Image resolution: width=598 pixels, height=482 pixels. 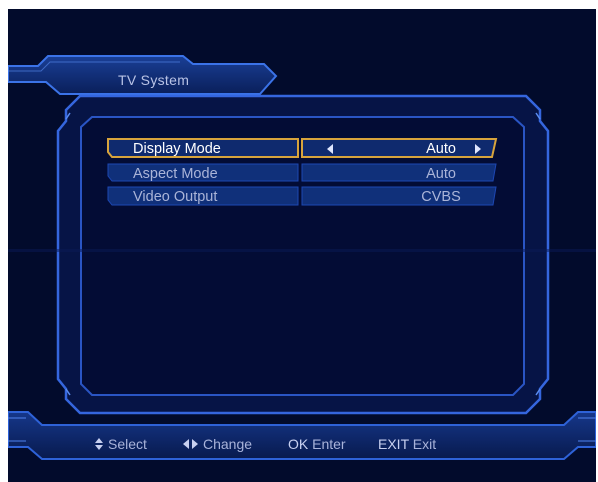 What do you see at coordinates (99, 444) in the screenshot?
I see `up-down-arrows-icon` at bounding box center [99, 444].